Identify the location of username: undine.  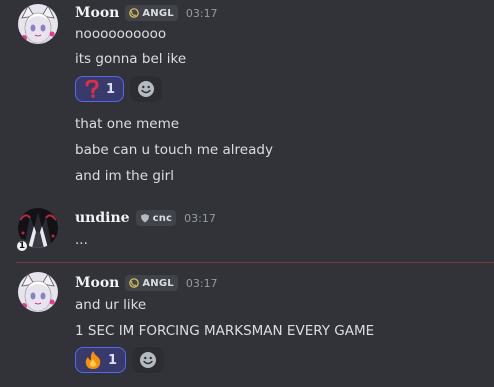
(102, 218).